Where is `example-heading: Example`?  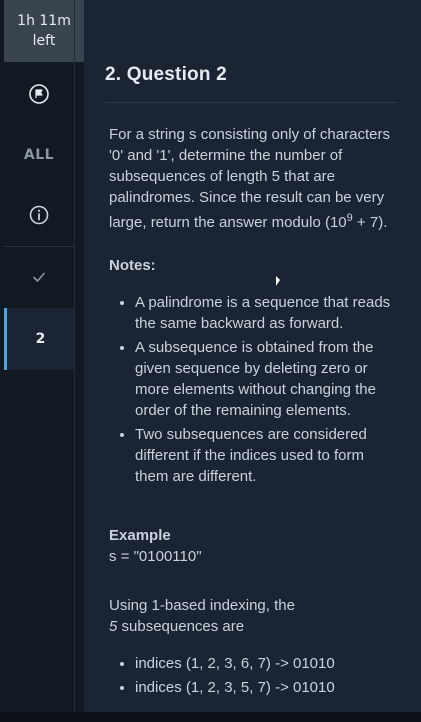 example-heading: Example is located at coordinates (140, 535).